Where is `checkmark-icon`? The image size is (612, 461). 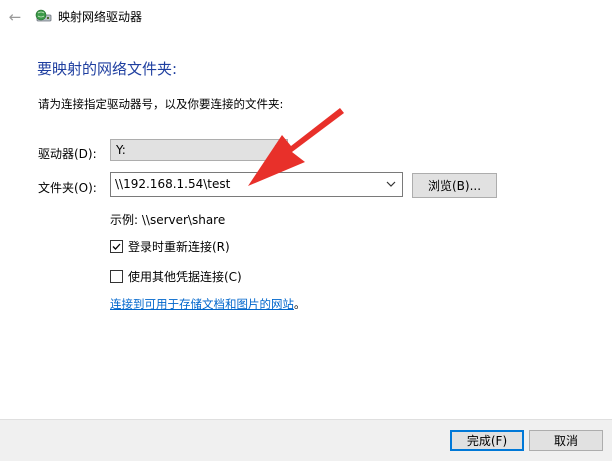 checkmark-icon is located at coordinates (116, 246).